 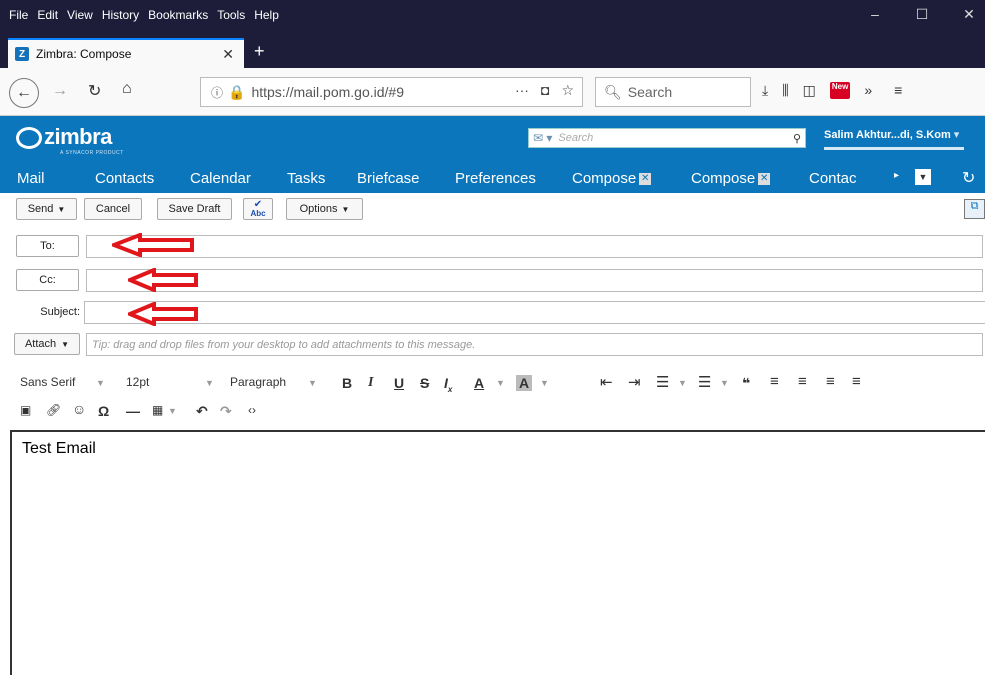 I want to click on indent-icon: ⇥, so click(x=634, y=382).